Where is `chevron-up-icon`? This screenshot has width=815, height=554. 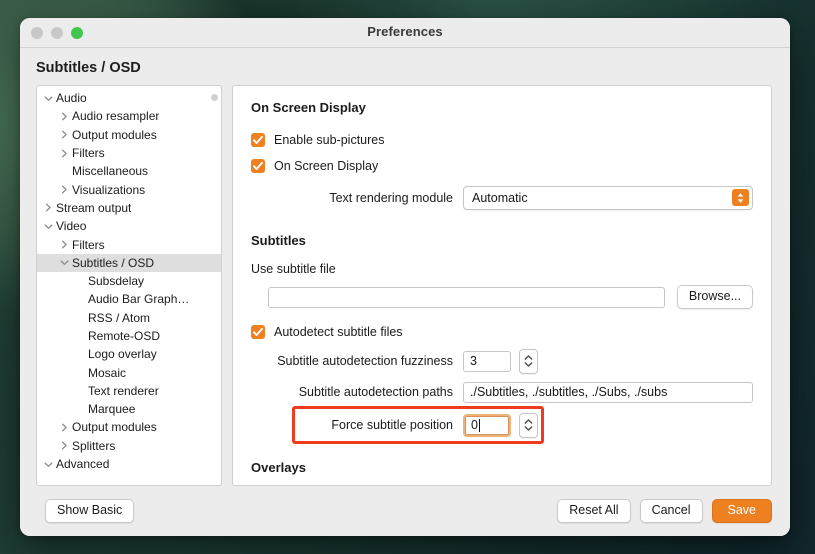
chevron-up-icon is located at coordinates (528, 421).